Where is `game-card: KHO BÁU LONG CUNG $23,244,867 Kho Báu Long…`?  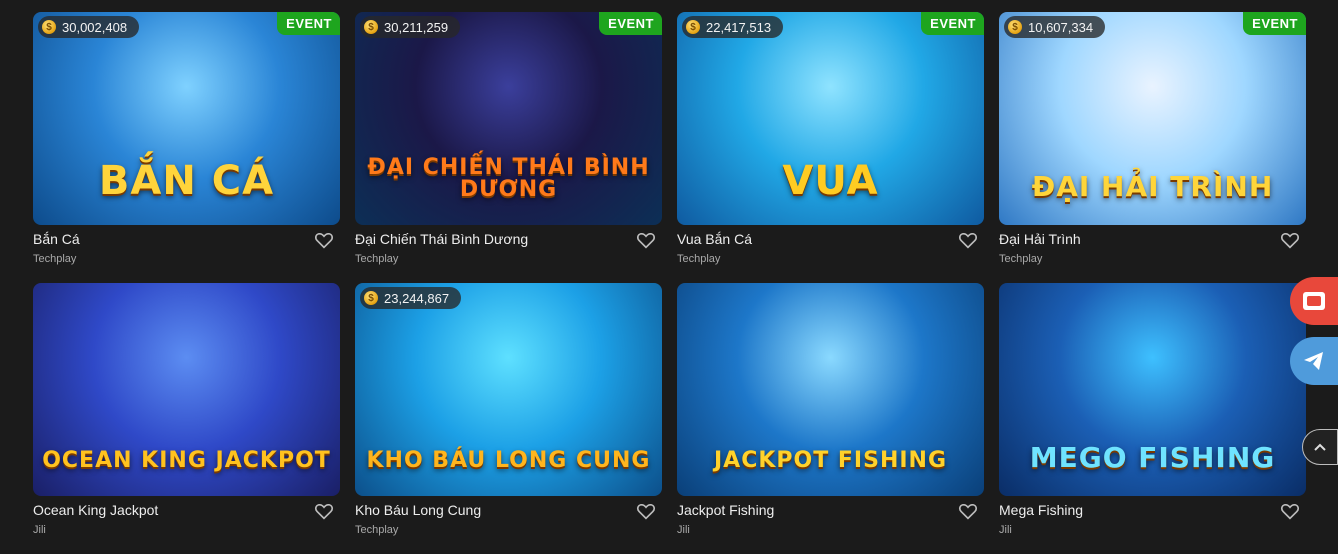 game-card: KHO BÁU LONG CUNG $23,244,867 Kho Báu Long… is located at coordinates (508, 418).